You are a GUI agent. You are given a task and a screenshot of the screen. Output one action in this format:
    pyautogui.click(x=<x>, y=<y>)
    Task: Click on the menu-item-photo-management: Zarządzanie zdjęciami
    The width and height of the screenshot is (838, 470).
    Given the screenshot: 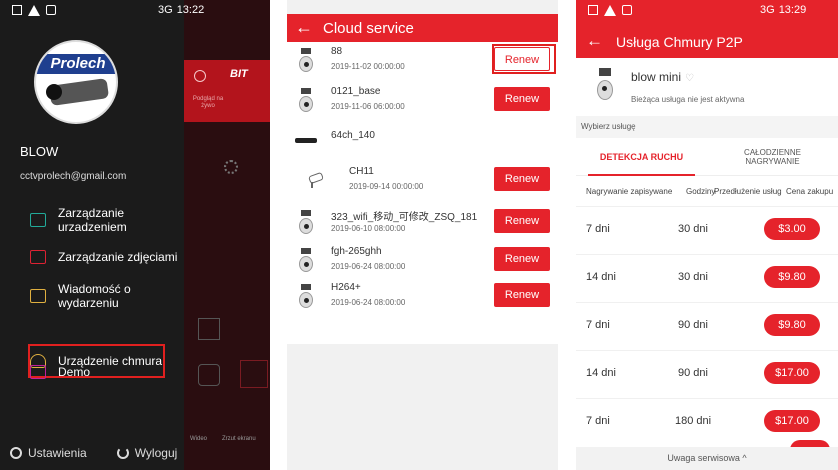 What is the action you would take?
    pyautogui.click(x=103, y=257)
    